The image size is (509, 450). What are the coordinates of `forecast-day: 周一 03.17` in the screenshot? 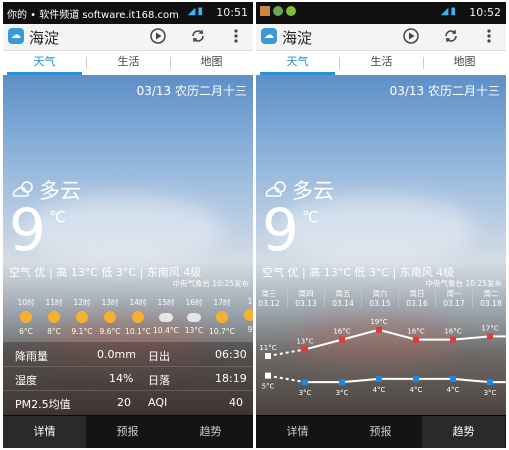 It's located at (453, 299).